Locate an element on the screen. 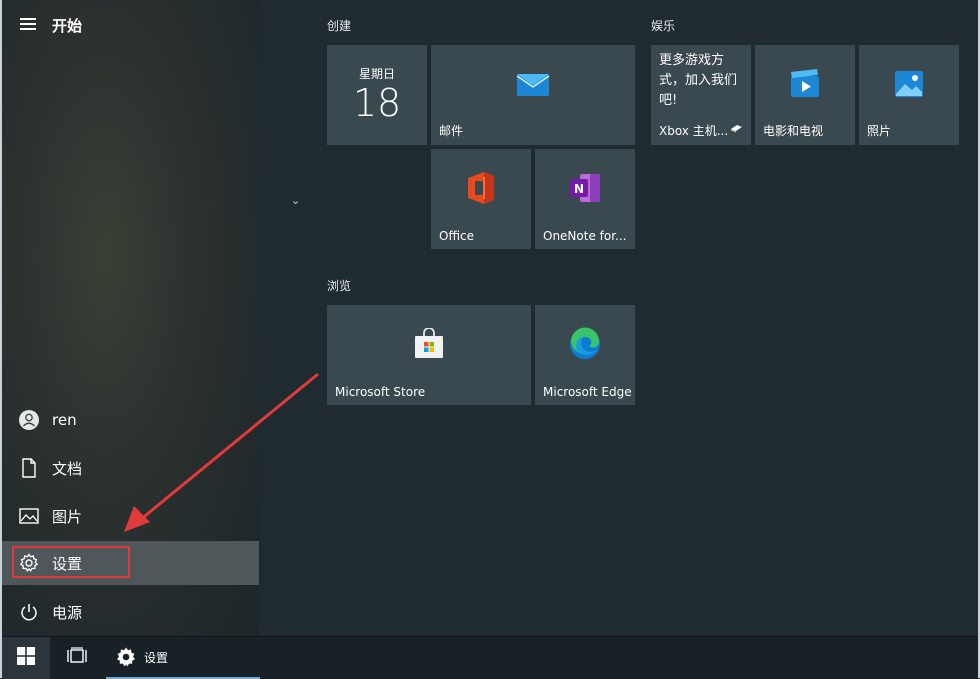  tile-office: Office is located at coordinates (481, 199).